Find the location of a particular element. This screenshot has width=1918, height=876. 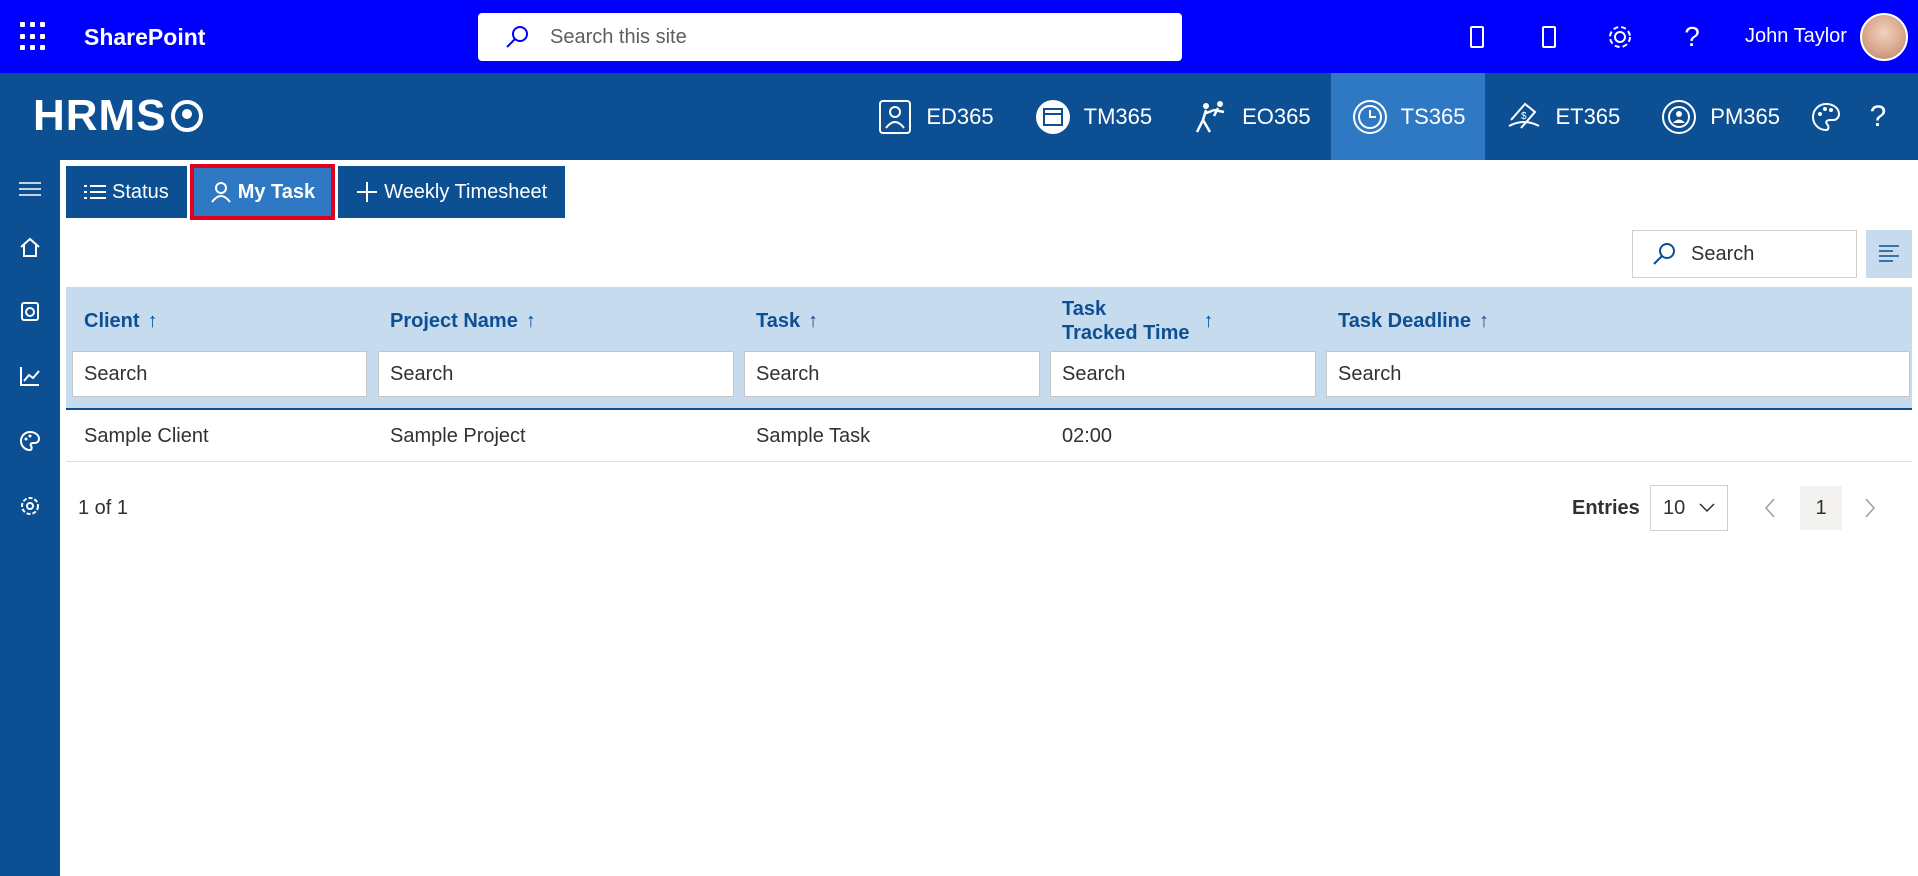

module-nav: ED365 TM365 EO365 TS365 $ ET365 PM365 ? is located at coordinates (1387, 116).